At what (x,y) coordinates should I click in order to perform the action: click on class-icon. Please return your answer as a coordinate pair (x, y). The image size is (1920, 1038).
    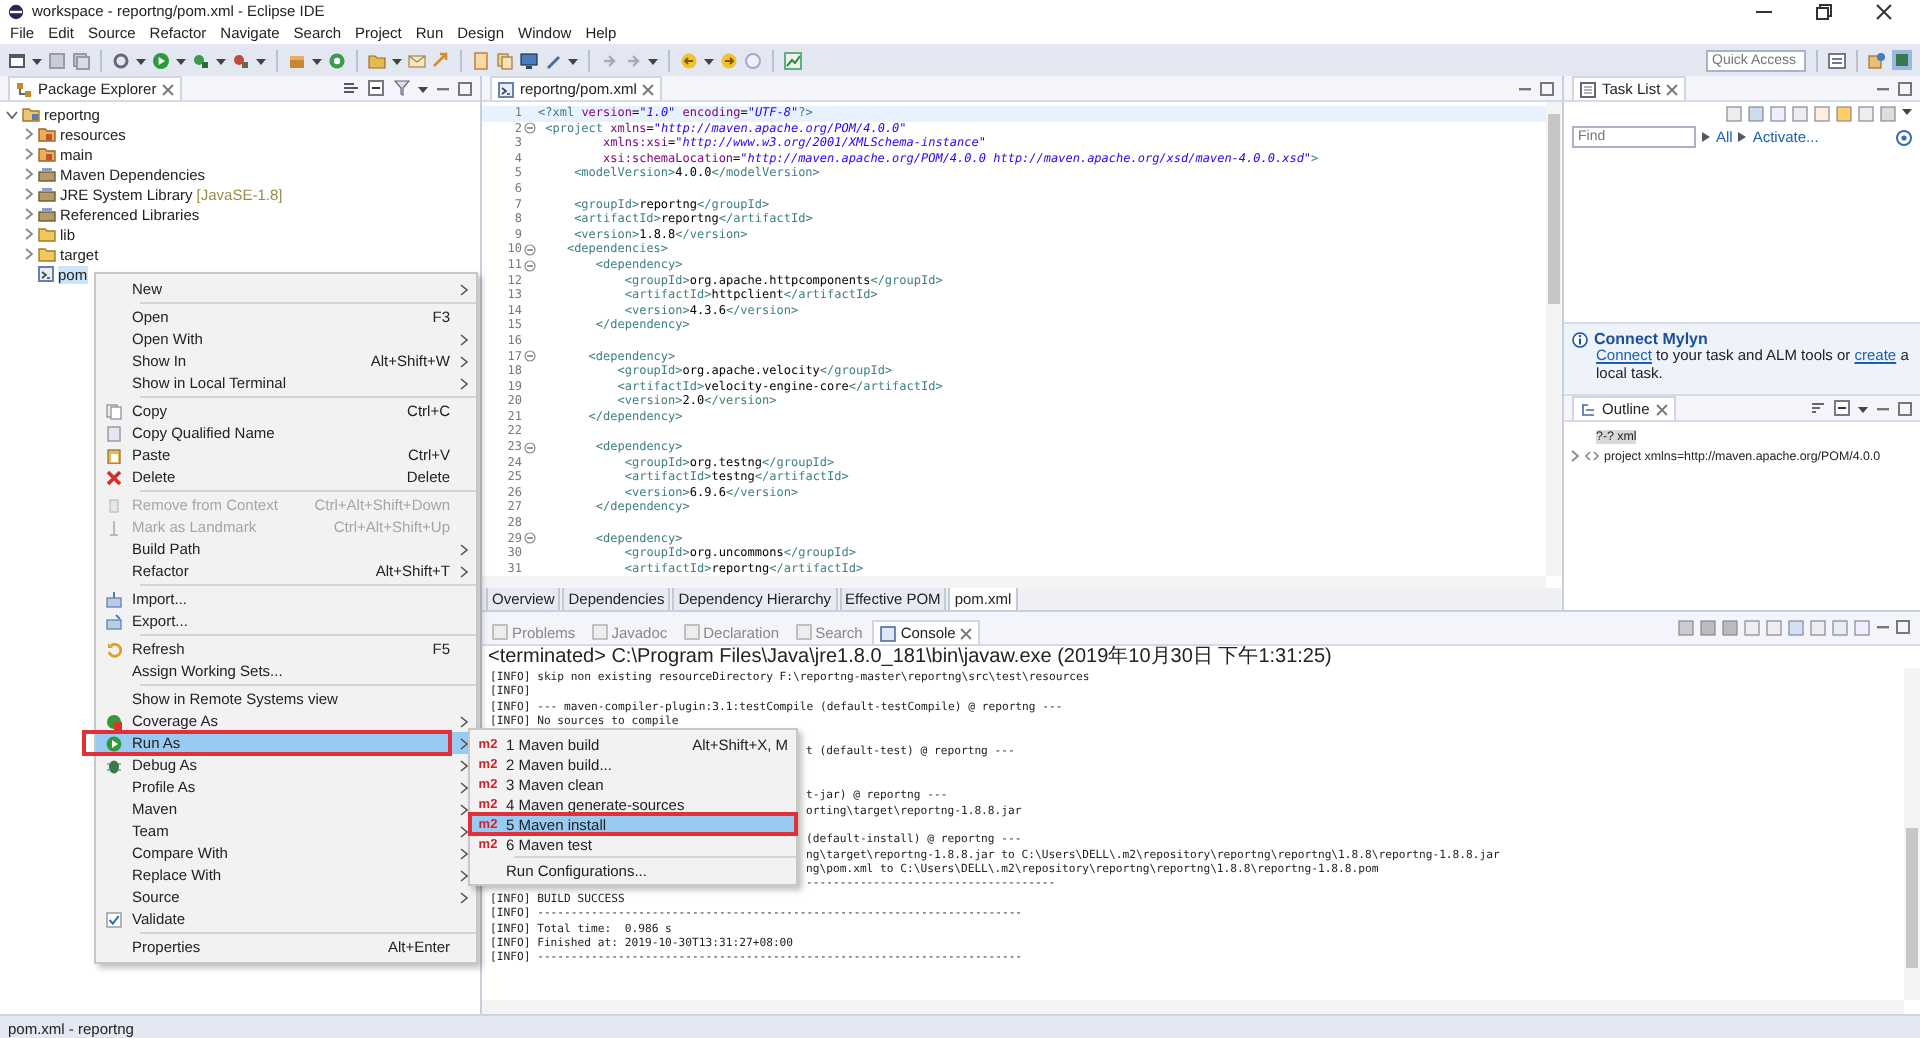
    Looking at the image, I should click on (337, 60).